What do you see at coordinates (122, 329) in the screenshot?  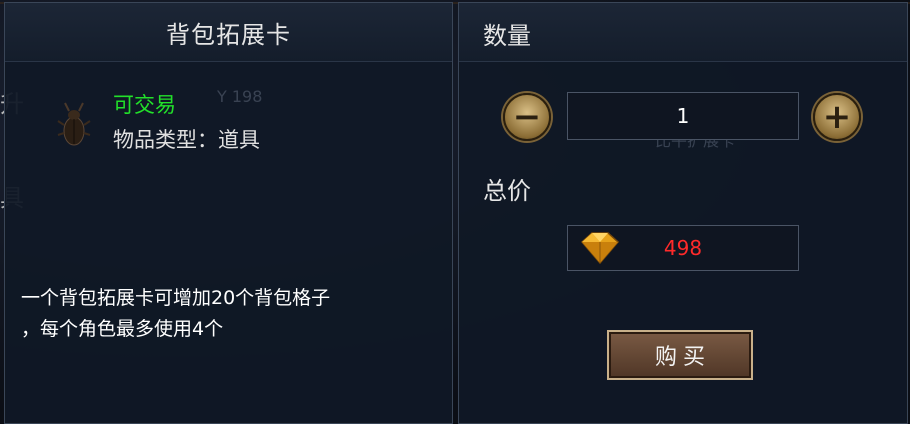 I see `description-line-2: ，每个角色最多使用4个` at bounding box center [122, 329].